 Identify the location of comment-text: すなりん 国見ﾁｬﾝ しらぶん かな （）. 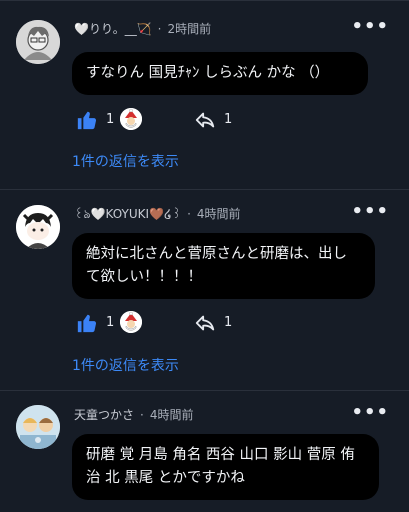
(220, 73).